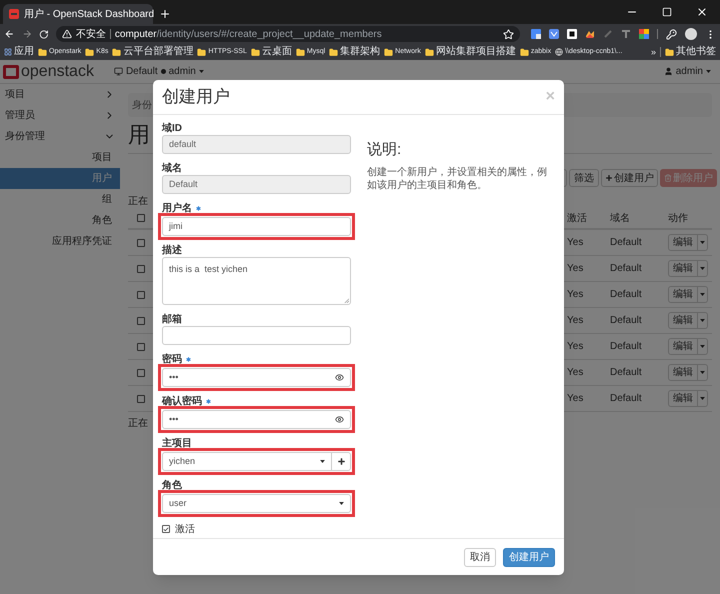  What do you see at coordinates (60, 241) in the screenshot?
I see `sidebar-subitem: 应用程序凭证` at bounding box center [60, 241].